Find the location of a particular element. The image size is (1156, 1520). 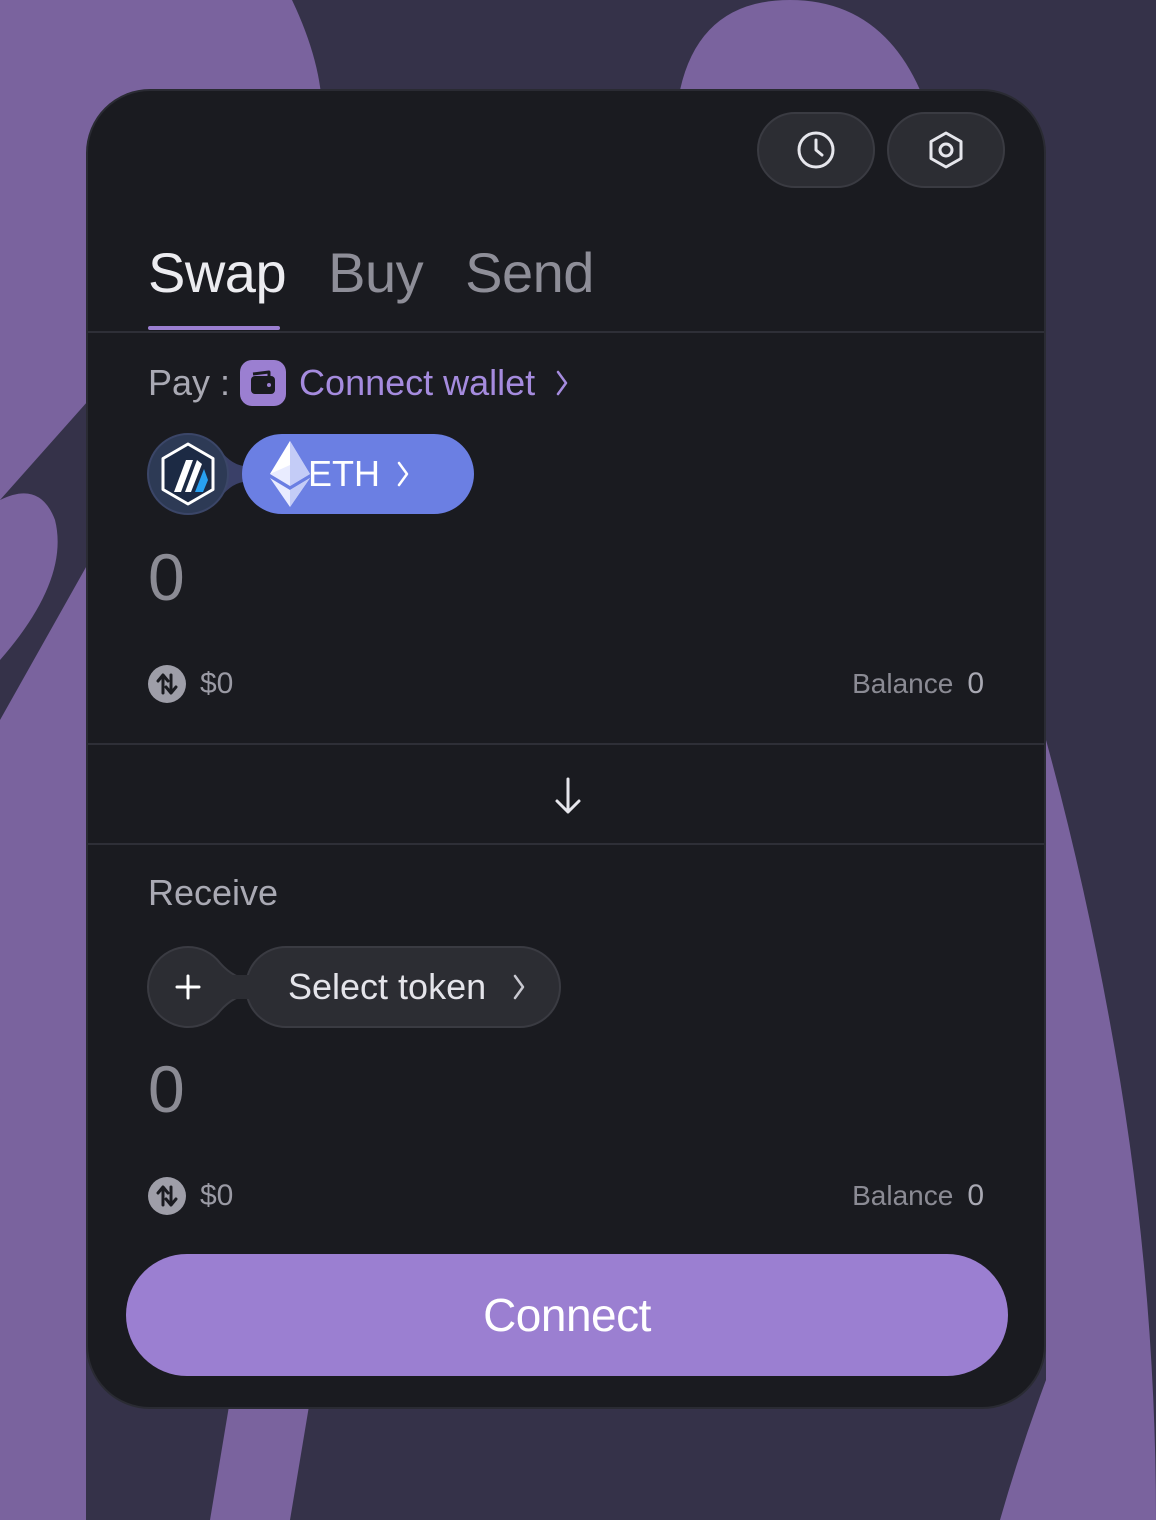

receive-fiat-value: $0 is located at coordinates (217, 1195).